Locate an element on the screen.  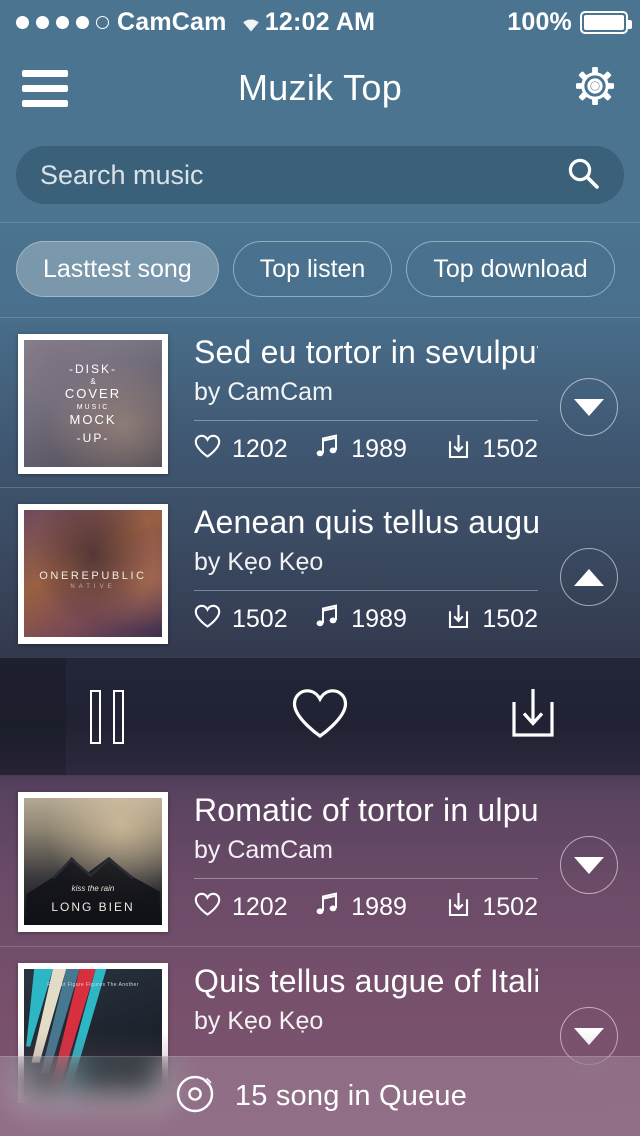
album-art-text: -DISK- is located at coordinates (93, 368).